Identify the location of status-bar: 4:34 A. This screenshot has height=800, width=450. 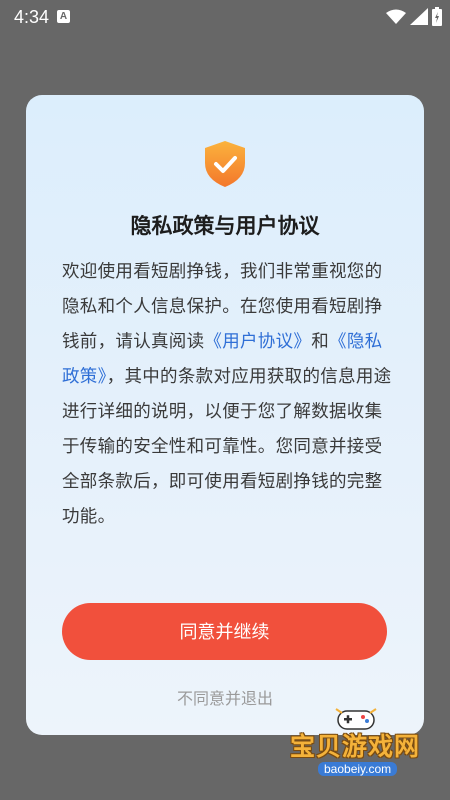
(225, 17).